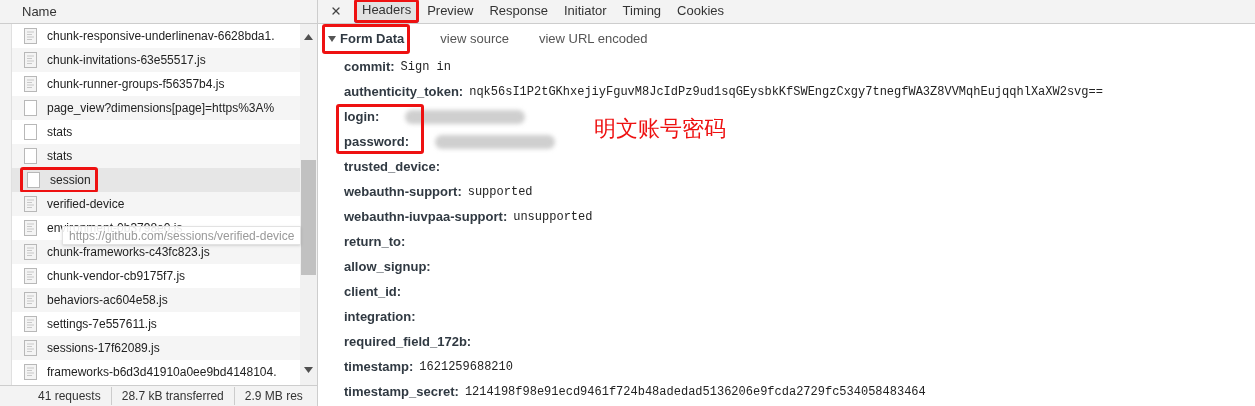  Describe the element at coordinates (408, 341) in the screenshot. I see `field-name: required_field_172b:` at that location.